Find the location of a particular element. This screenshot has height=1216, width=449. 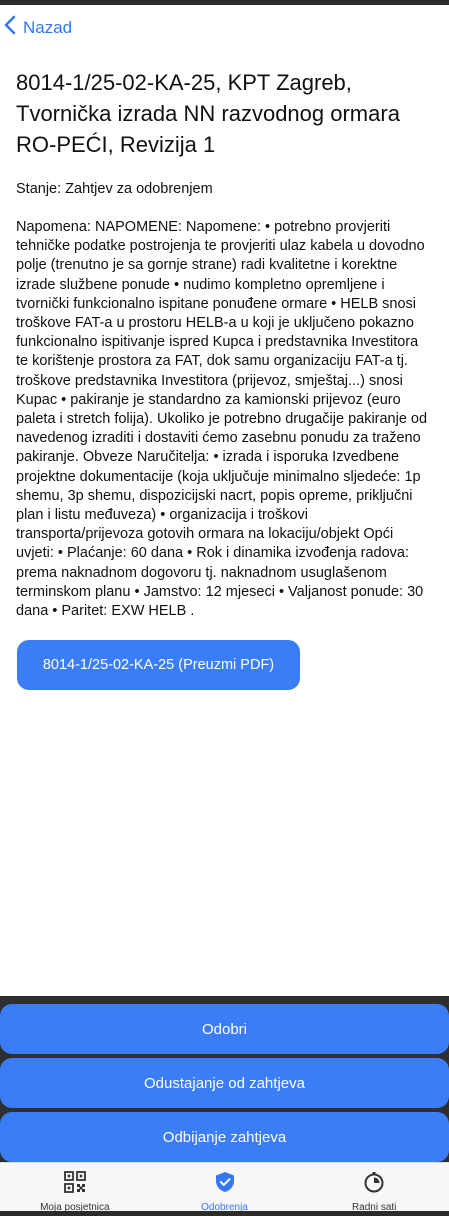

tab-moja-posjetnica: Moja posjetnica is located at coordinates (75, 1187).